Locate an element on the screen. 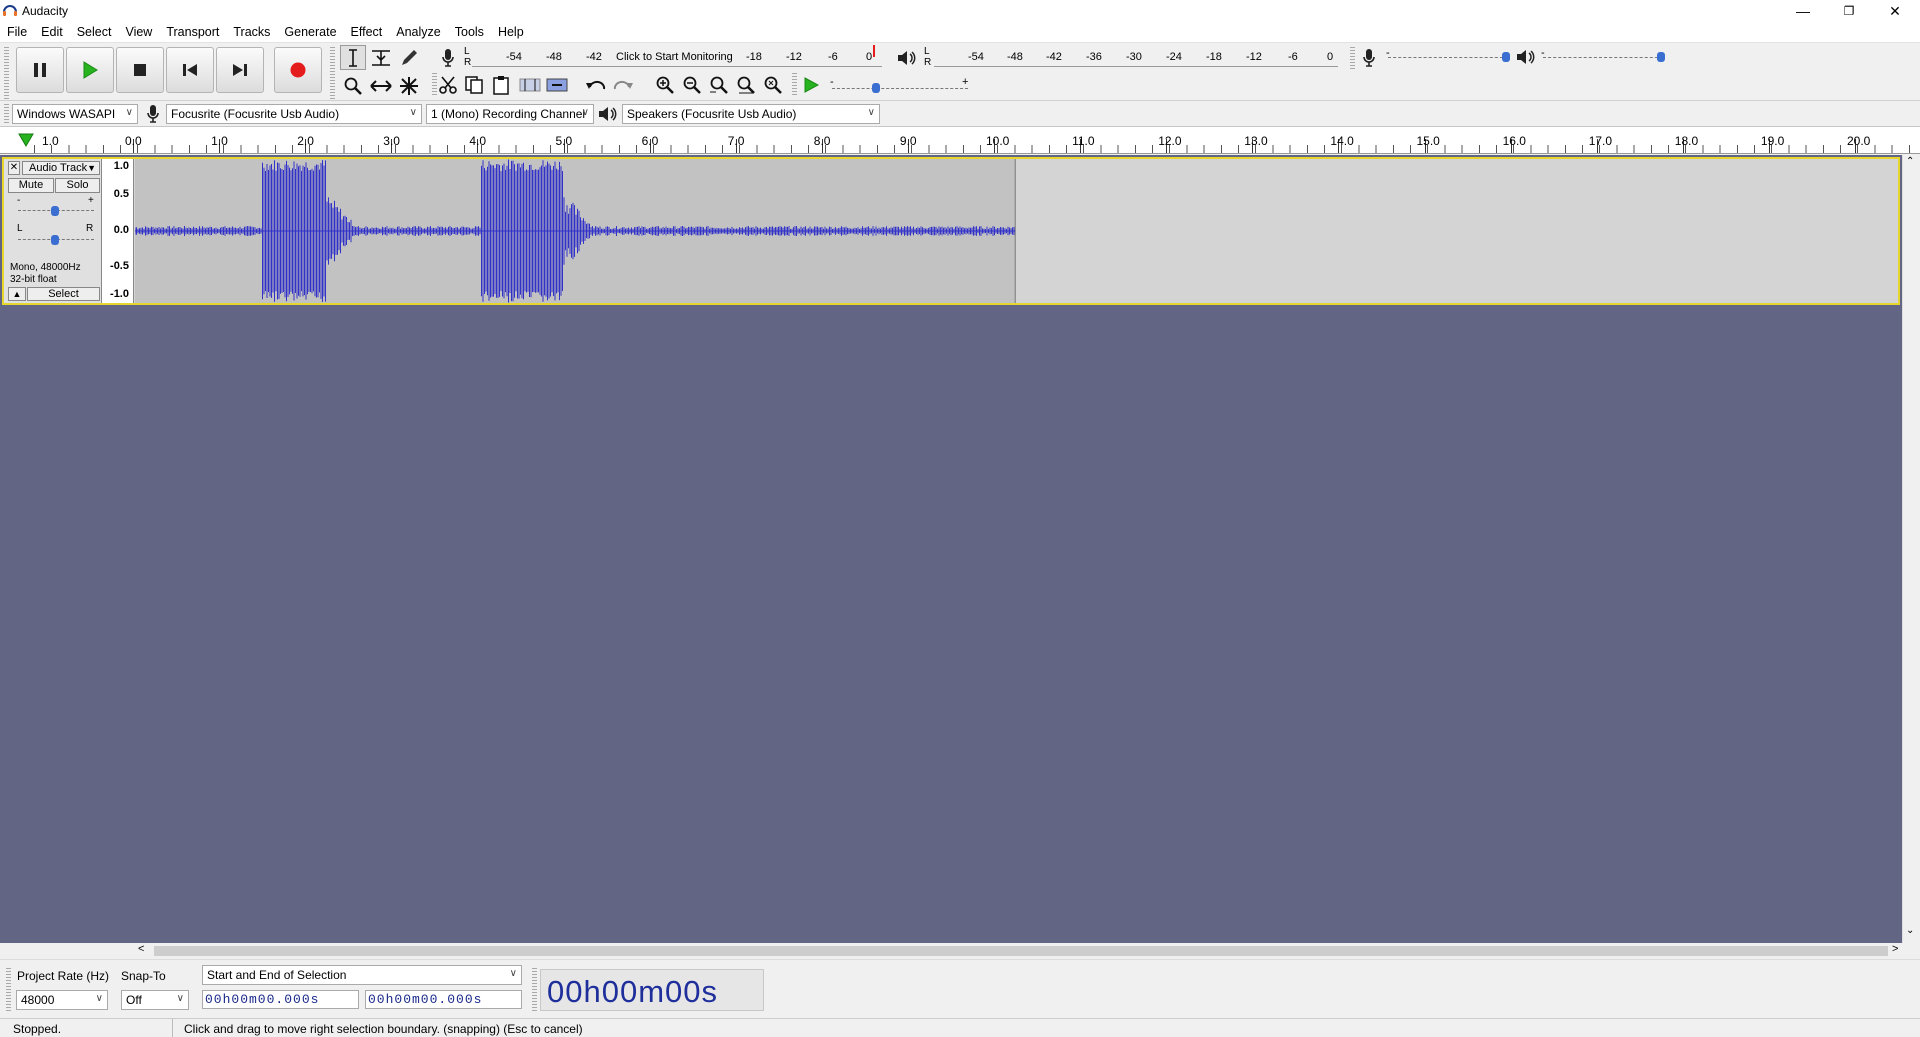  solo-button: Solo is located at coordinates (77, 185).